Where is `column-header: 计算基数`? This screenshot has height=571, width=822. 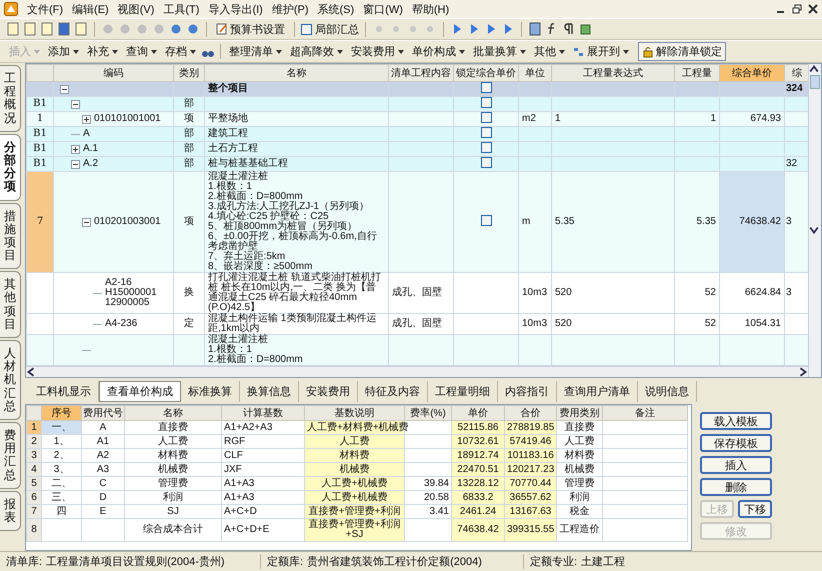
column-header: 计算基数 is located at coordinates (263, 413).